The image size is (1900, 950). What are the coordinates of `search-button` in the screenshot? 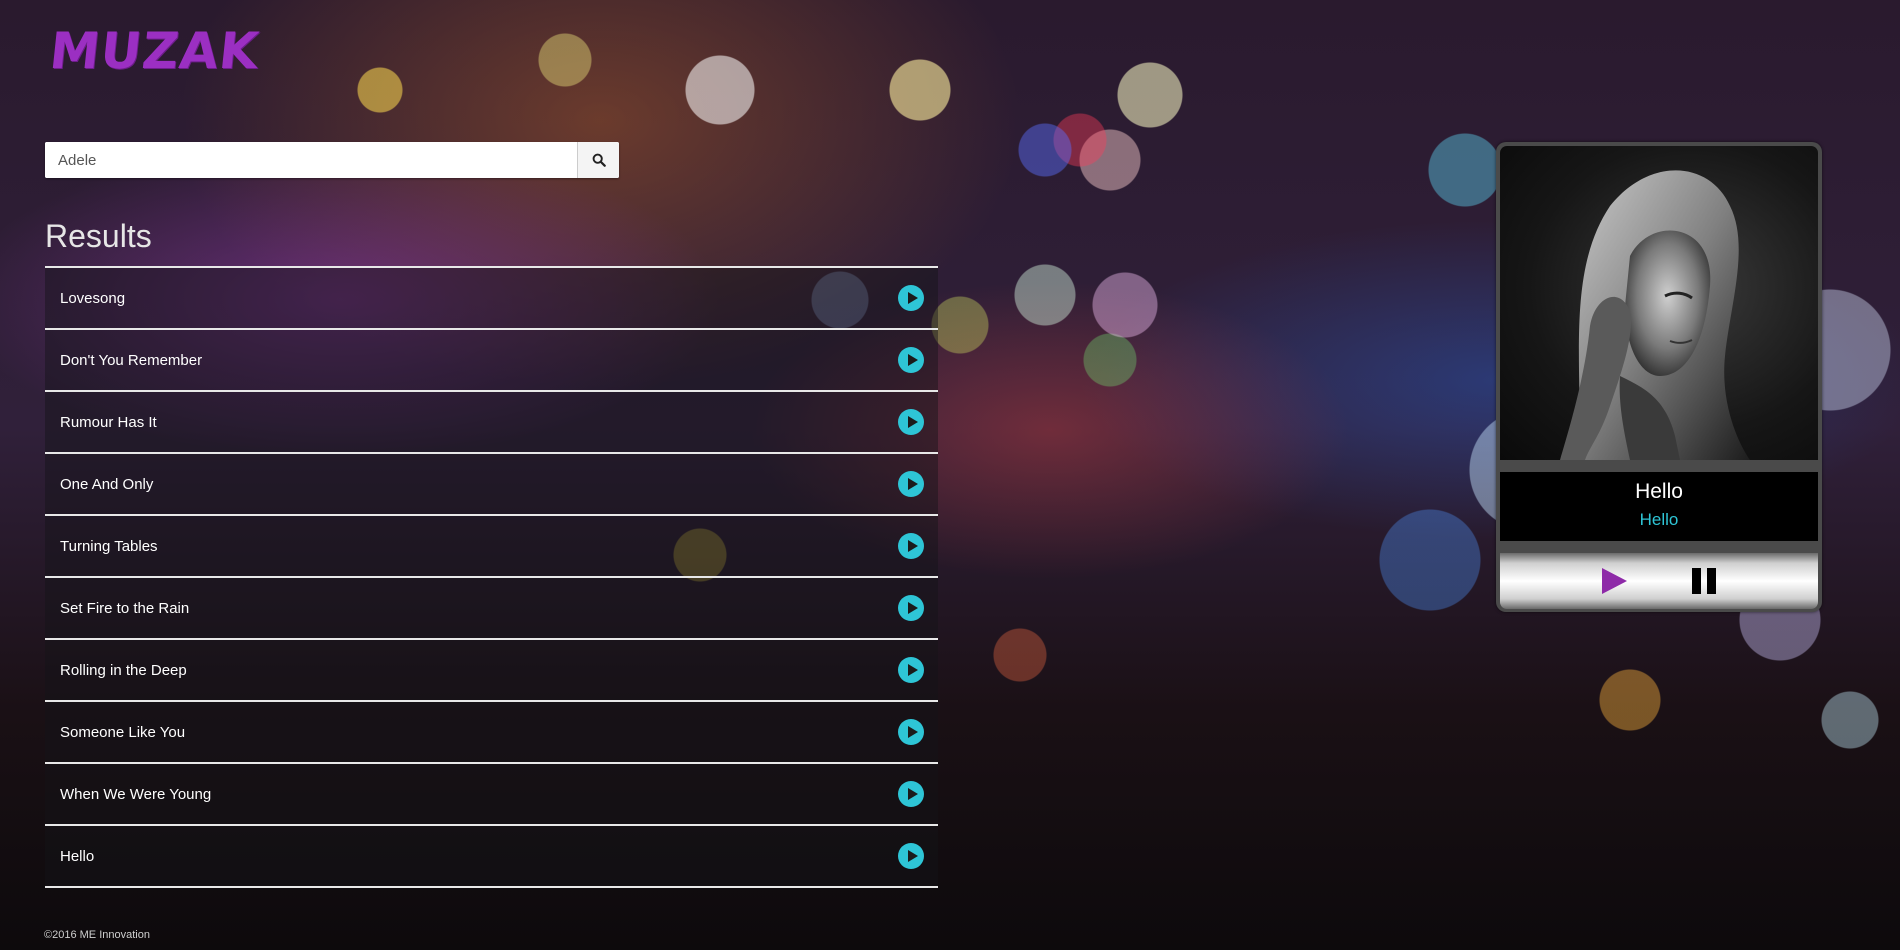 It's located at (598, 160).